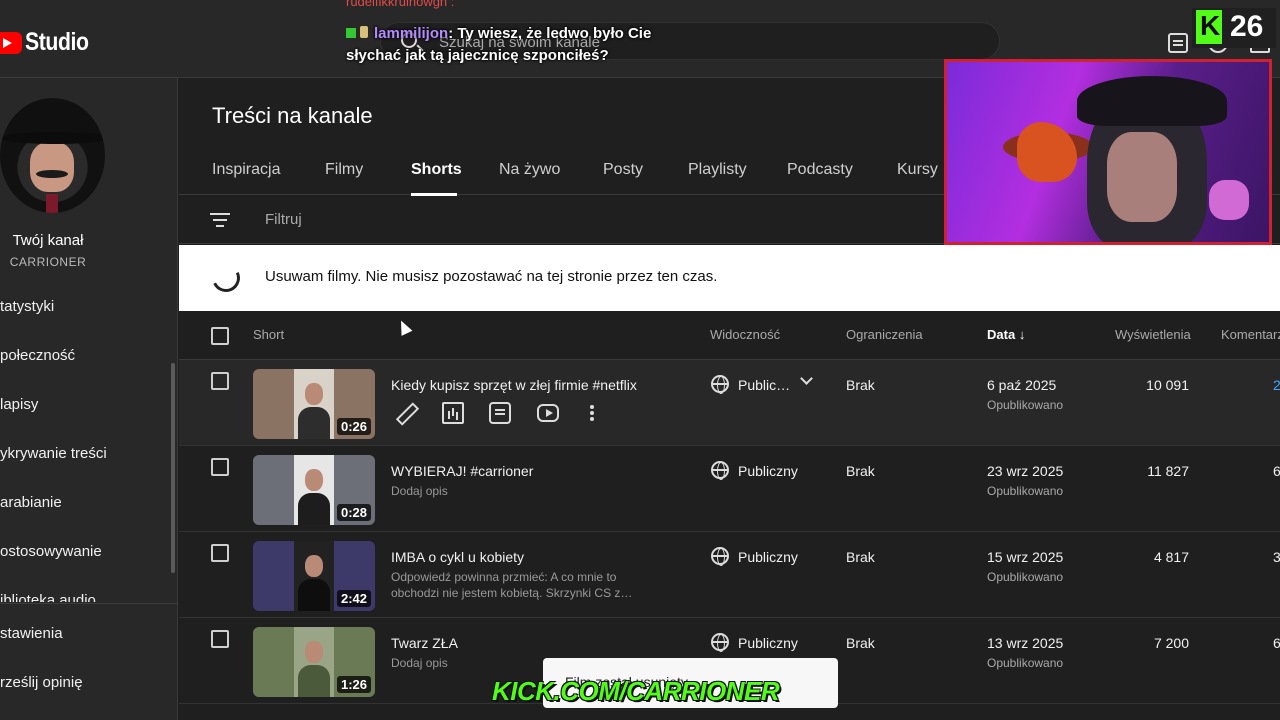 The width and height of the screenshot is (1280, 720). Describe the element at coordinates (1153, 334) in the screenshot. I see `header-views: Wyświetlenia` at that location.